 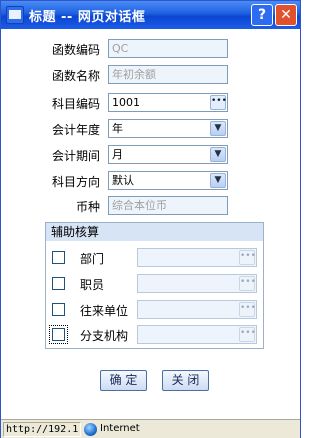 What do you see at coordinates (87, 207) in the screenshot?
I see `currency-label: 币种` at bounding box center [87, 207].